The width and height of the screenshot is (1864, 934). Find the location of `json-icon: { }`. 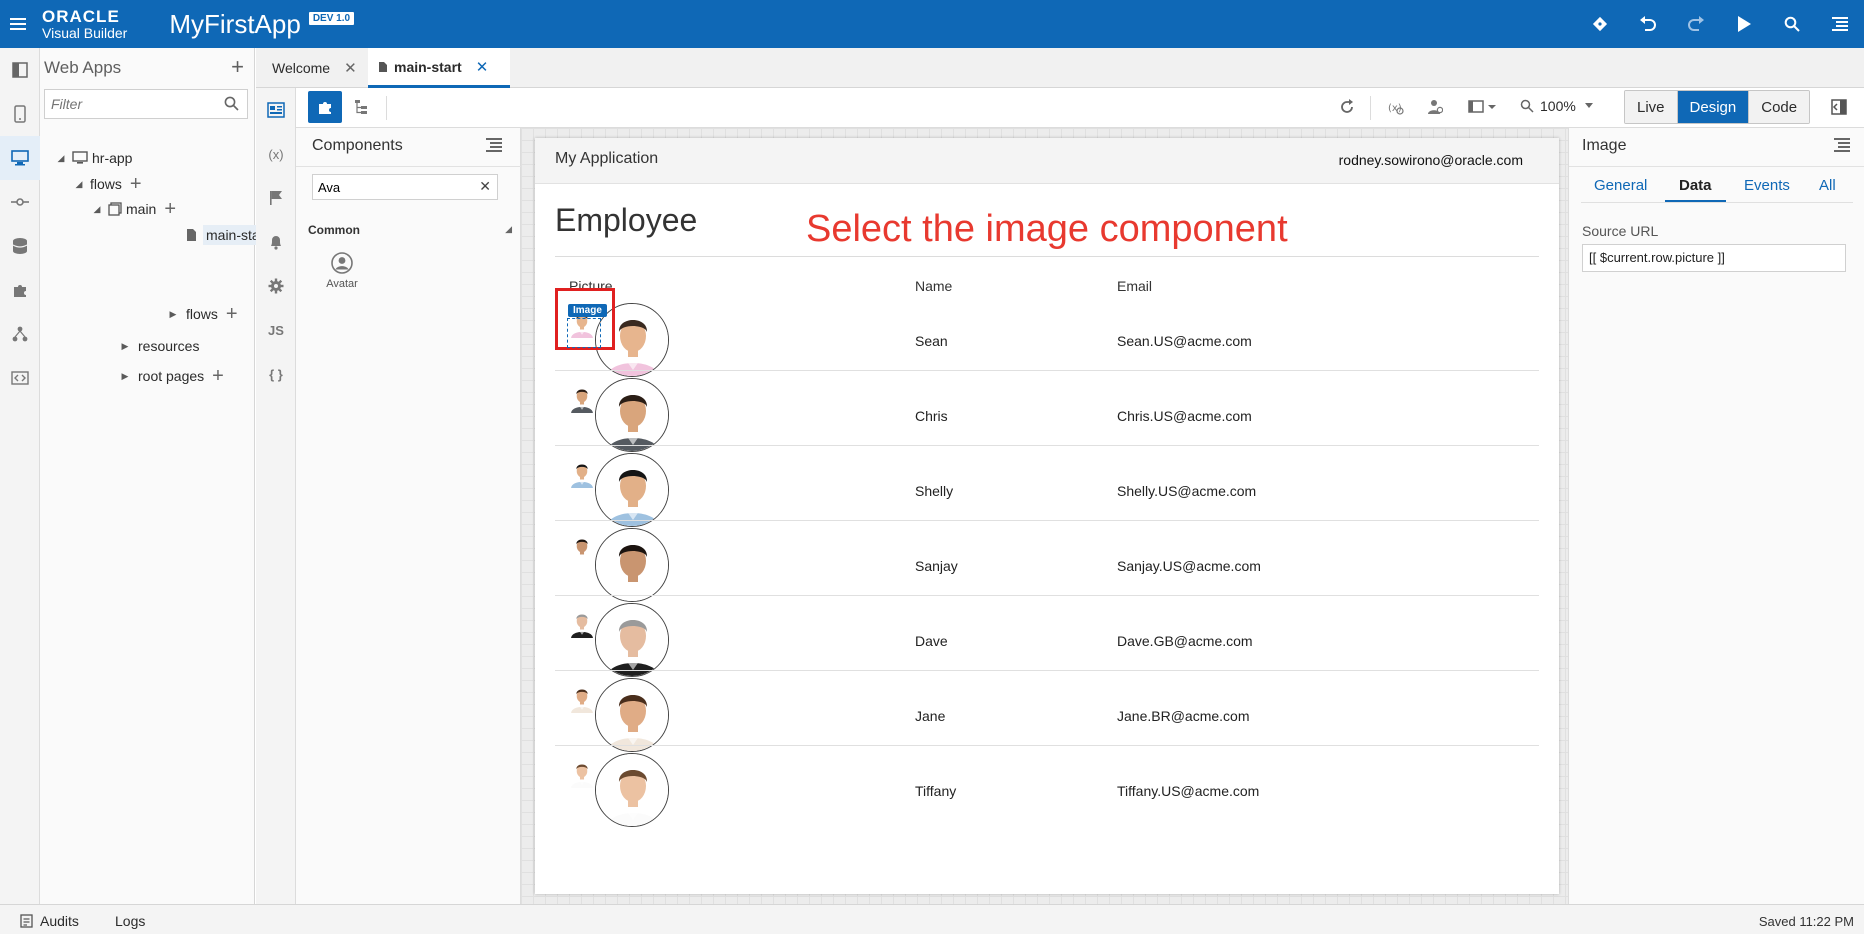

json-icon: { } is located at coordinates (276, 374).